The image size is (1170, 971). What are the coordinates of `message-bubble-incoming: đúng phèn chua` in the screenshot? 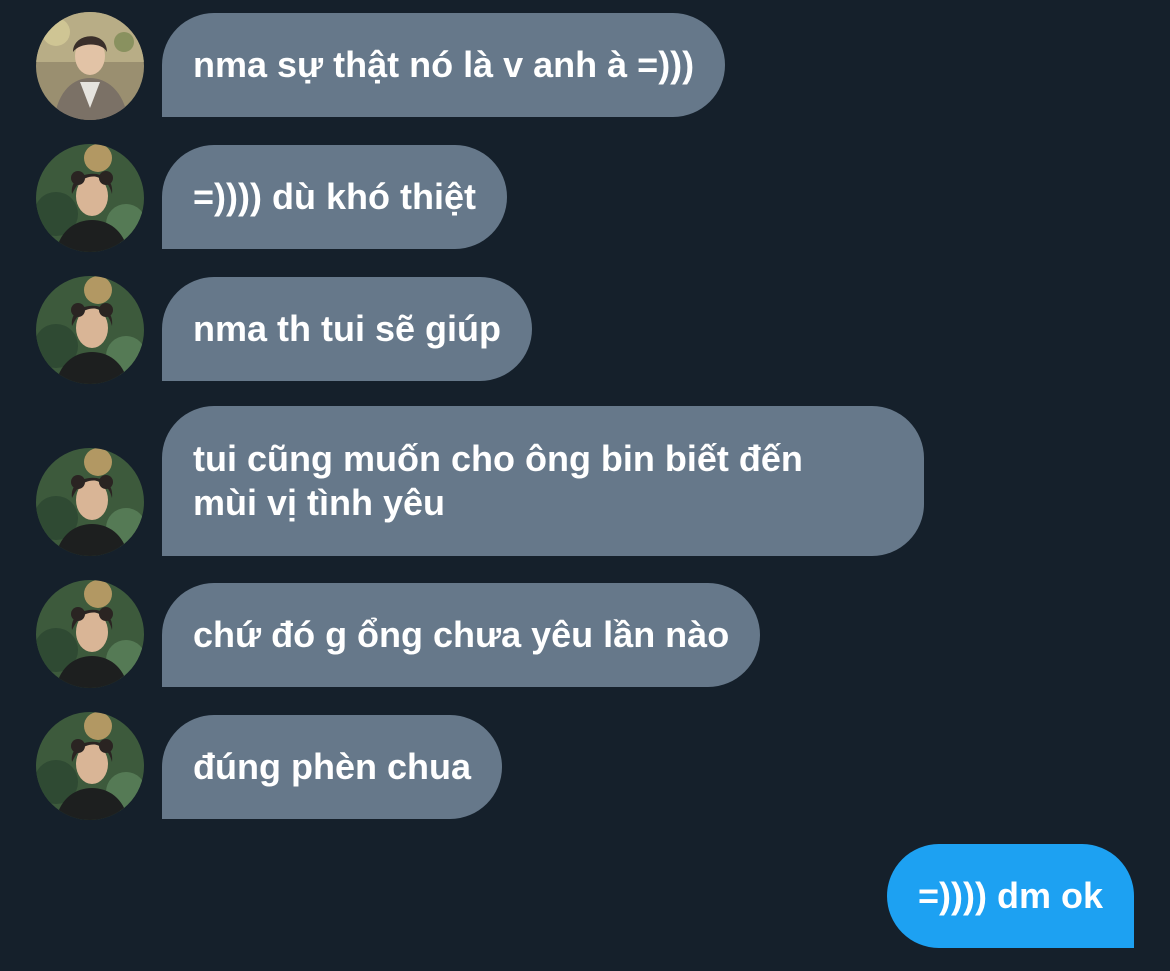 It's located at (332, 767).